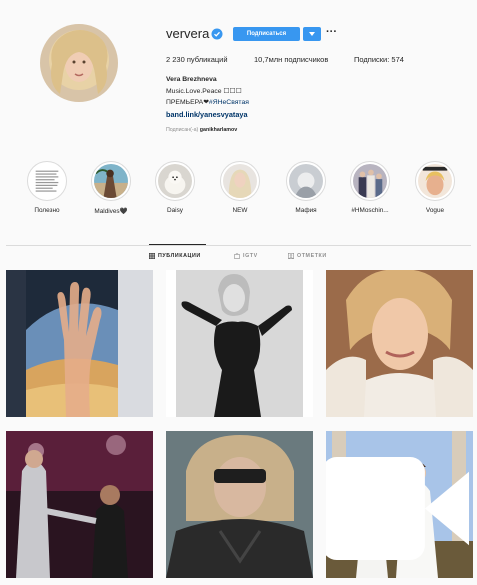 This screenshot has width=477, height=585. I want to click on magazine-thumbnail-icon, so click(435, 181).